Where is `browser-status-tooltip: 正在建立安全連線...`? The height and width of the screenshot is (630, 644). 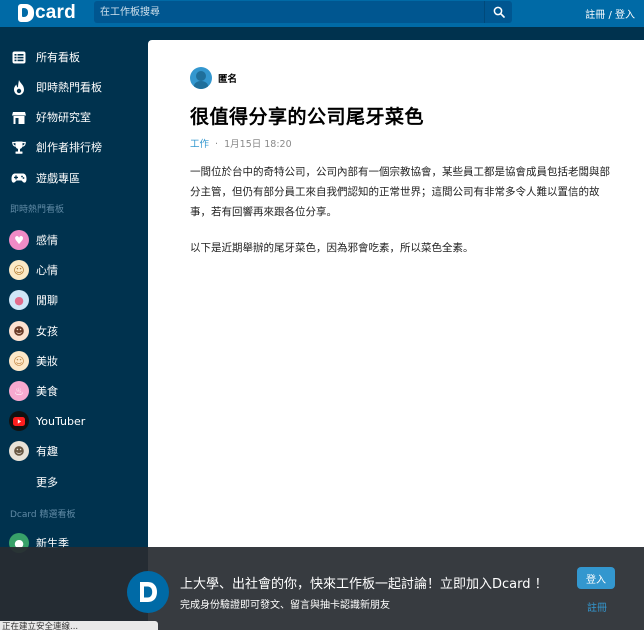
browser-status-tooltip: 正在建立安全連線... is located at coordinates (79, 625).